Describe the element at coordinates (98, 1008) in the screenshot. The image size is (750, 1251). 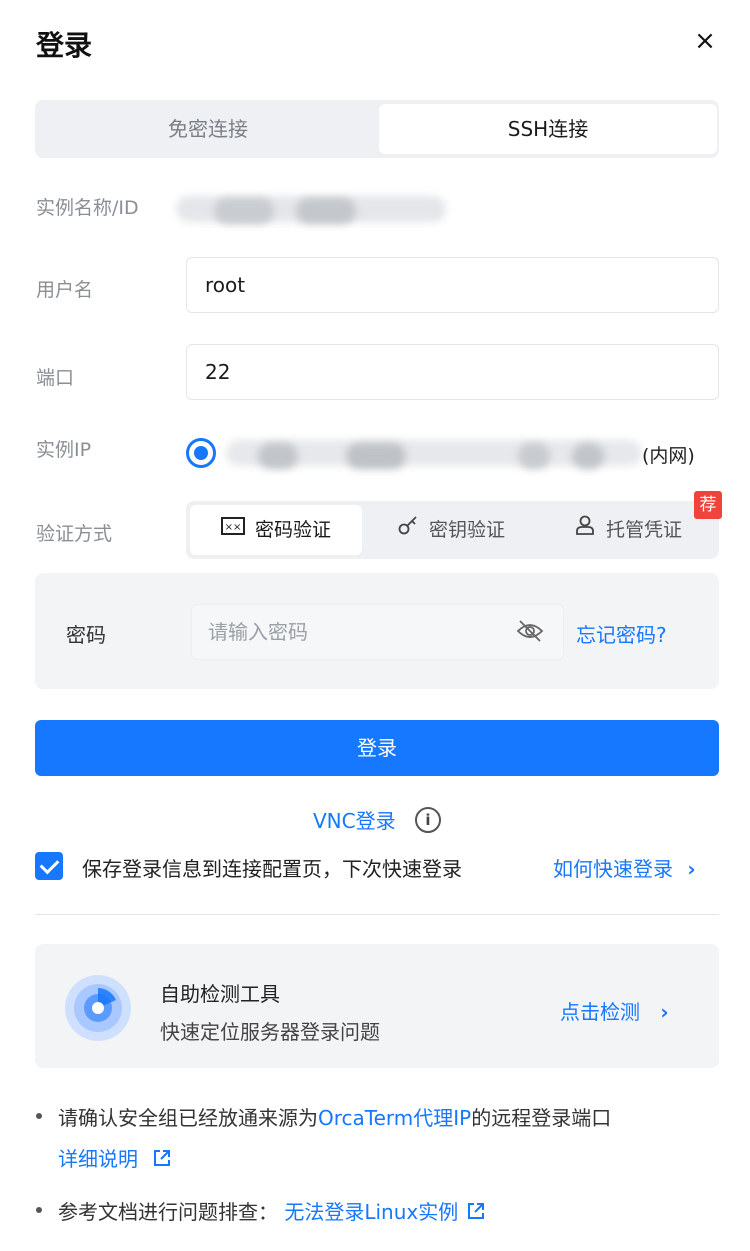
I see `radar-icon` at that location.